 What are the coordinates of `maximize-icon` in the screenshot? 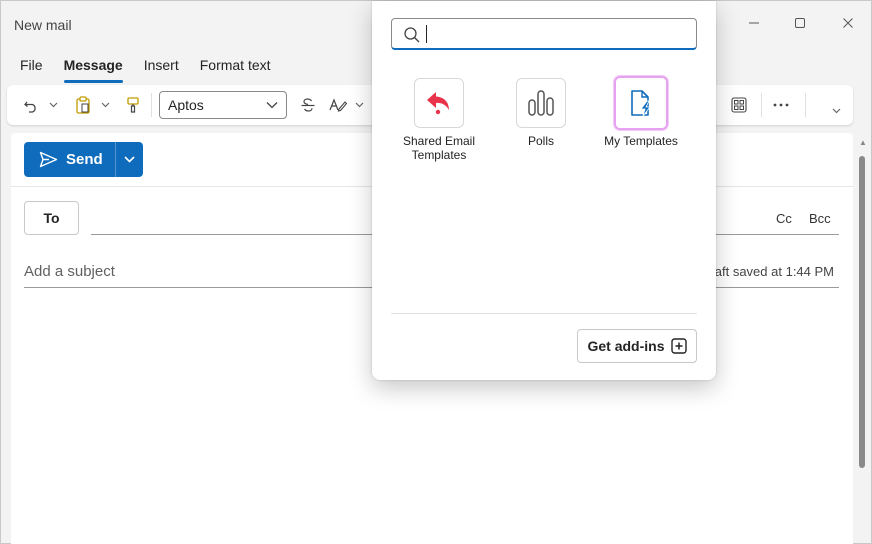 It's located at (800, 23).